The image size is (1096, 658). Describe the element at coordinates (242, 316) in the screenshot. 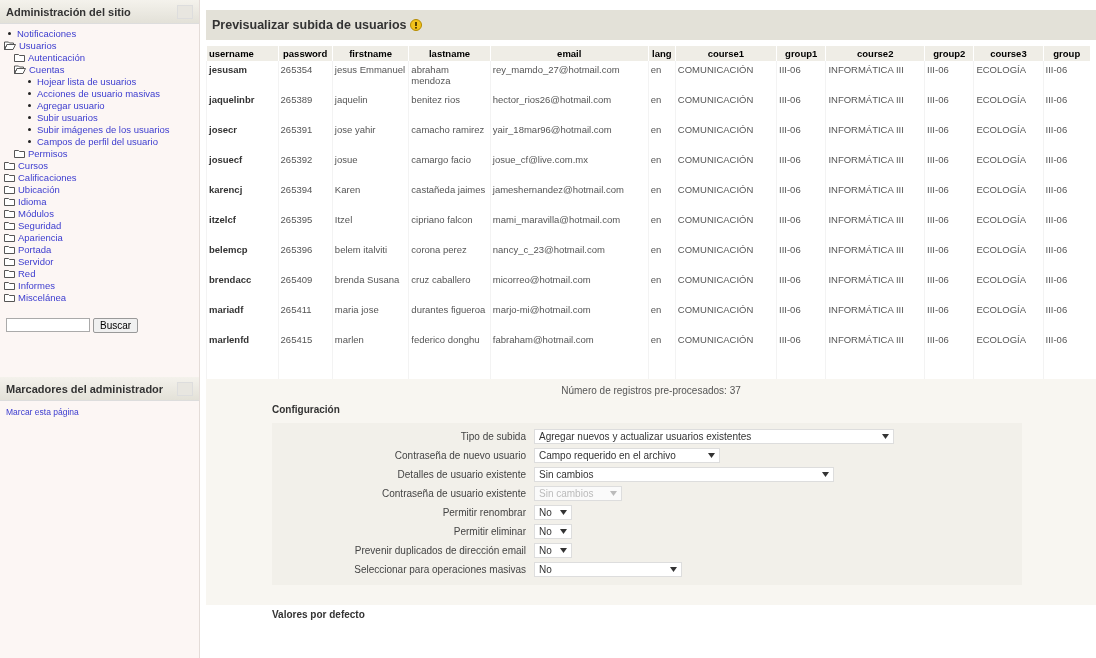

I see `table-cell: mariadf` at that location.